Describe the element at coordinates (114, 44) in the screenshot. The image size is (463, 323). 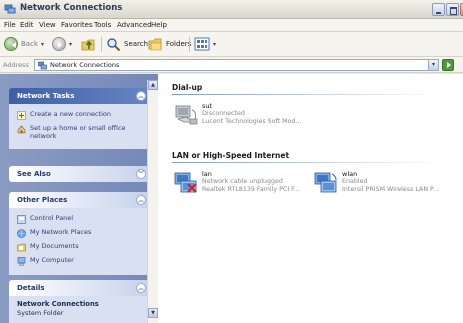
I see `search-icon` at that location.